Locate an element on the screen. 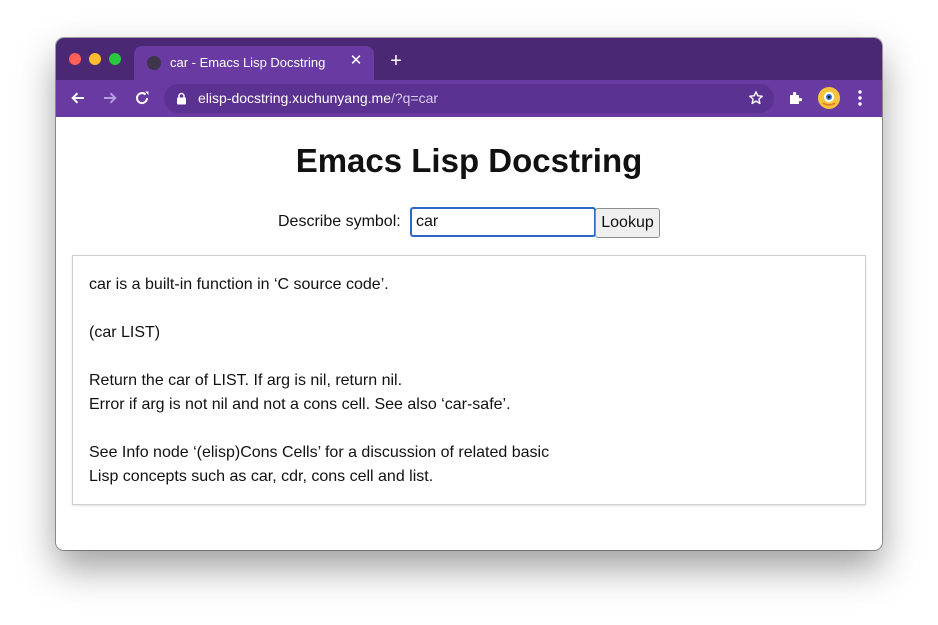  url-path: /?q=car is located at coordinates (415, 98).